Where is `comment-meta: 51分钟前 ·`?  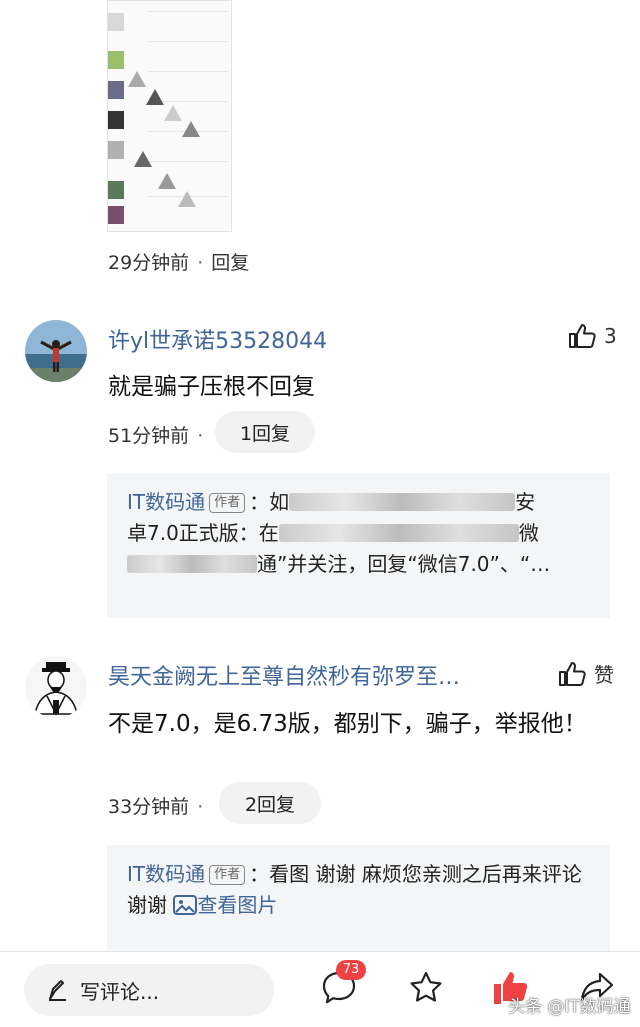
comment-meta: 51分钟前 · is located at coordinates (156, 436).